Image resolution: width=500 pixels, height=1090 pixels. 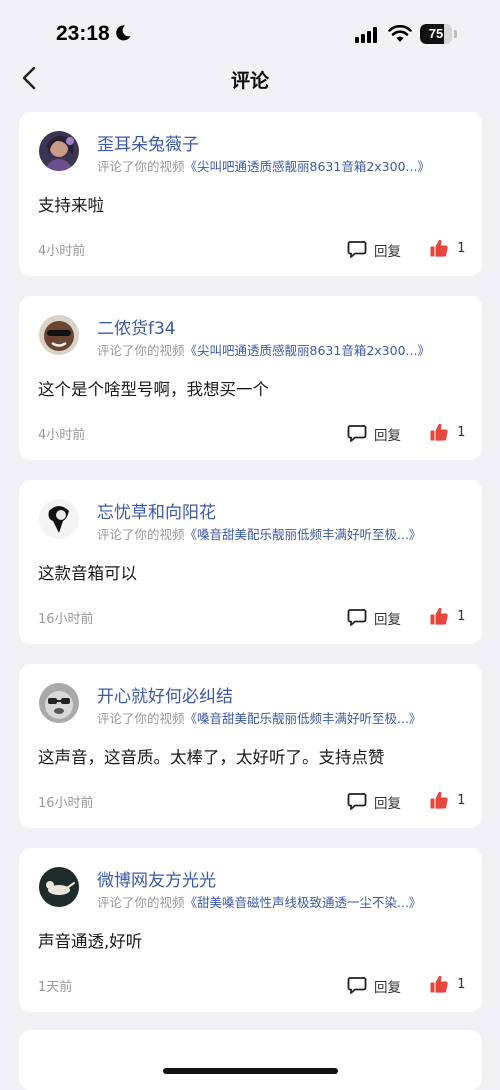 I want to click on wifi-icon, so click(x=400, y=33).